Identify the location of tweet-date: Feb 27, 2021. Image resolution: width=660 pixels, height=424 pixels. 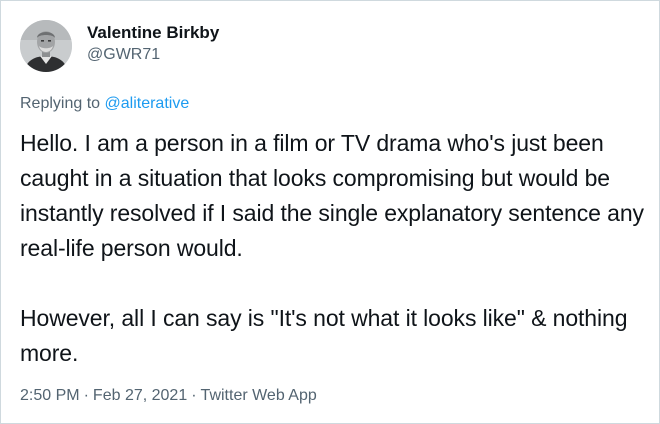
(140, 395).